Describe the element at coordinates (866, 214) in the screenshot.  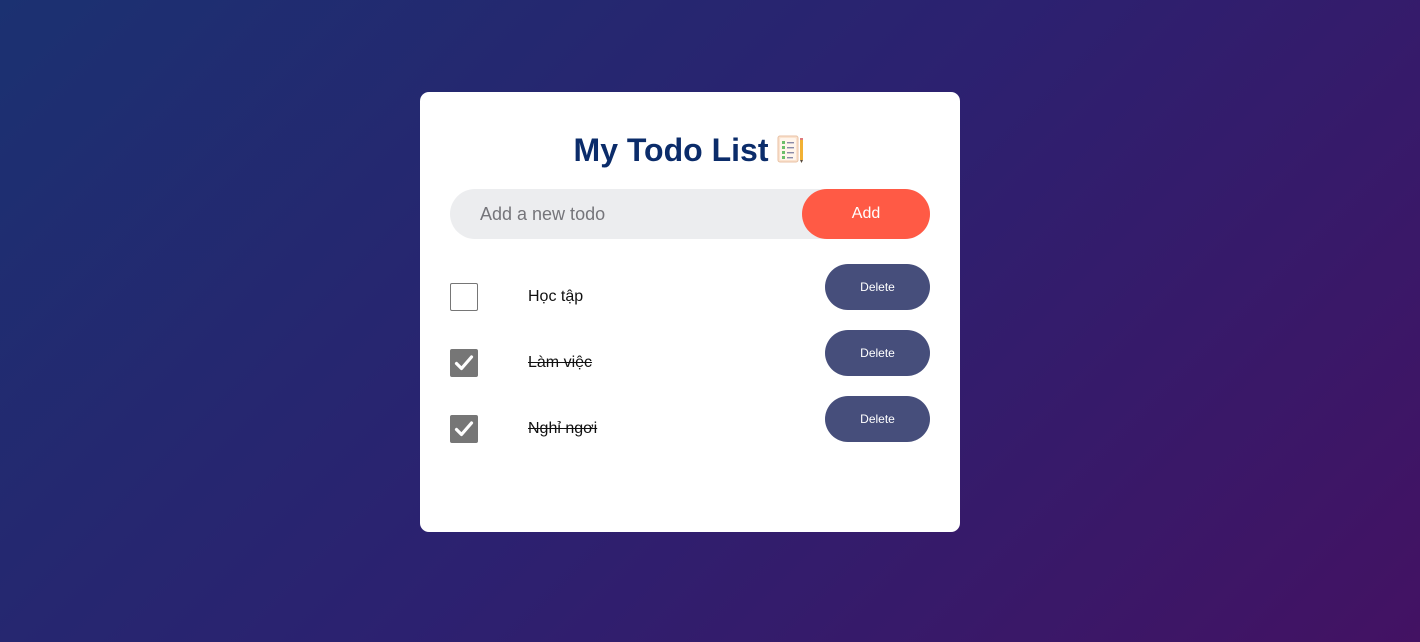
I see `add-button: Add` at that location.